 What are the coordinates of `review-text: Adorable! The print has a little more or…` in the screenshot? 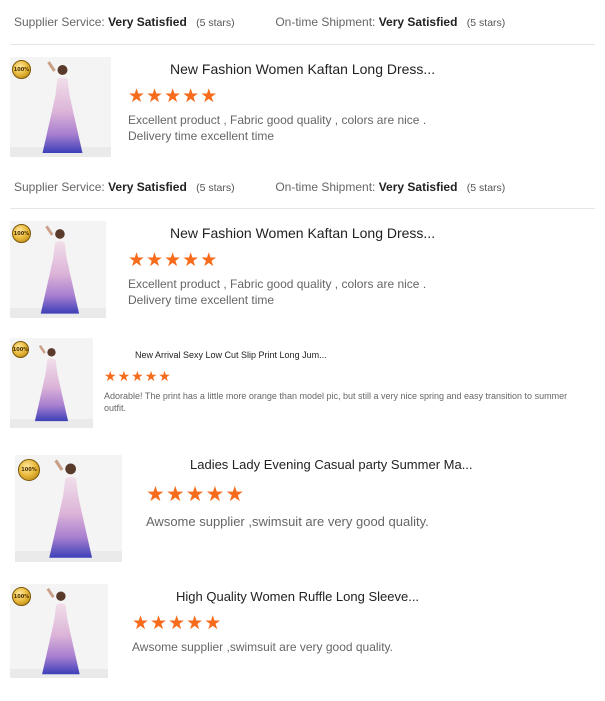 It's located at (336, 402).